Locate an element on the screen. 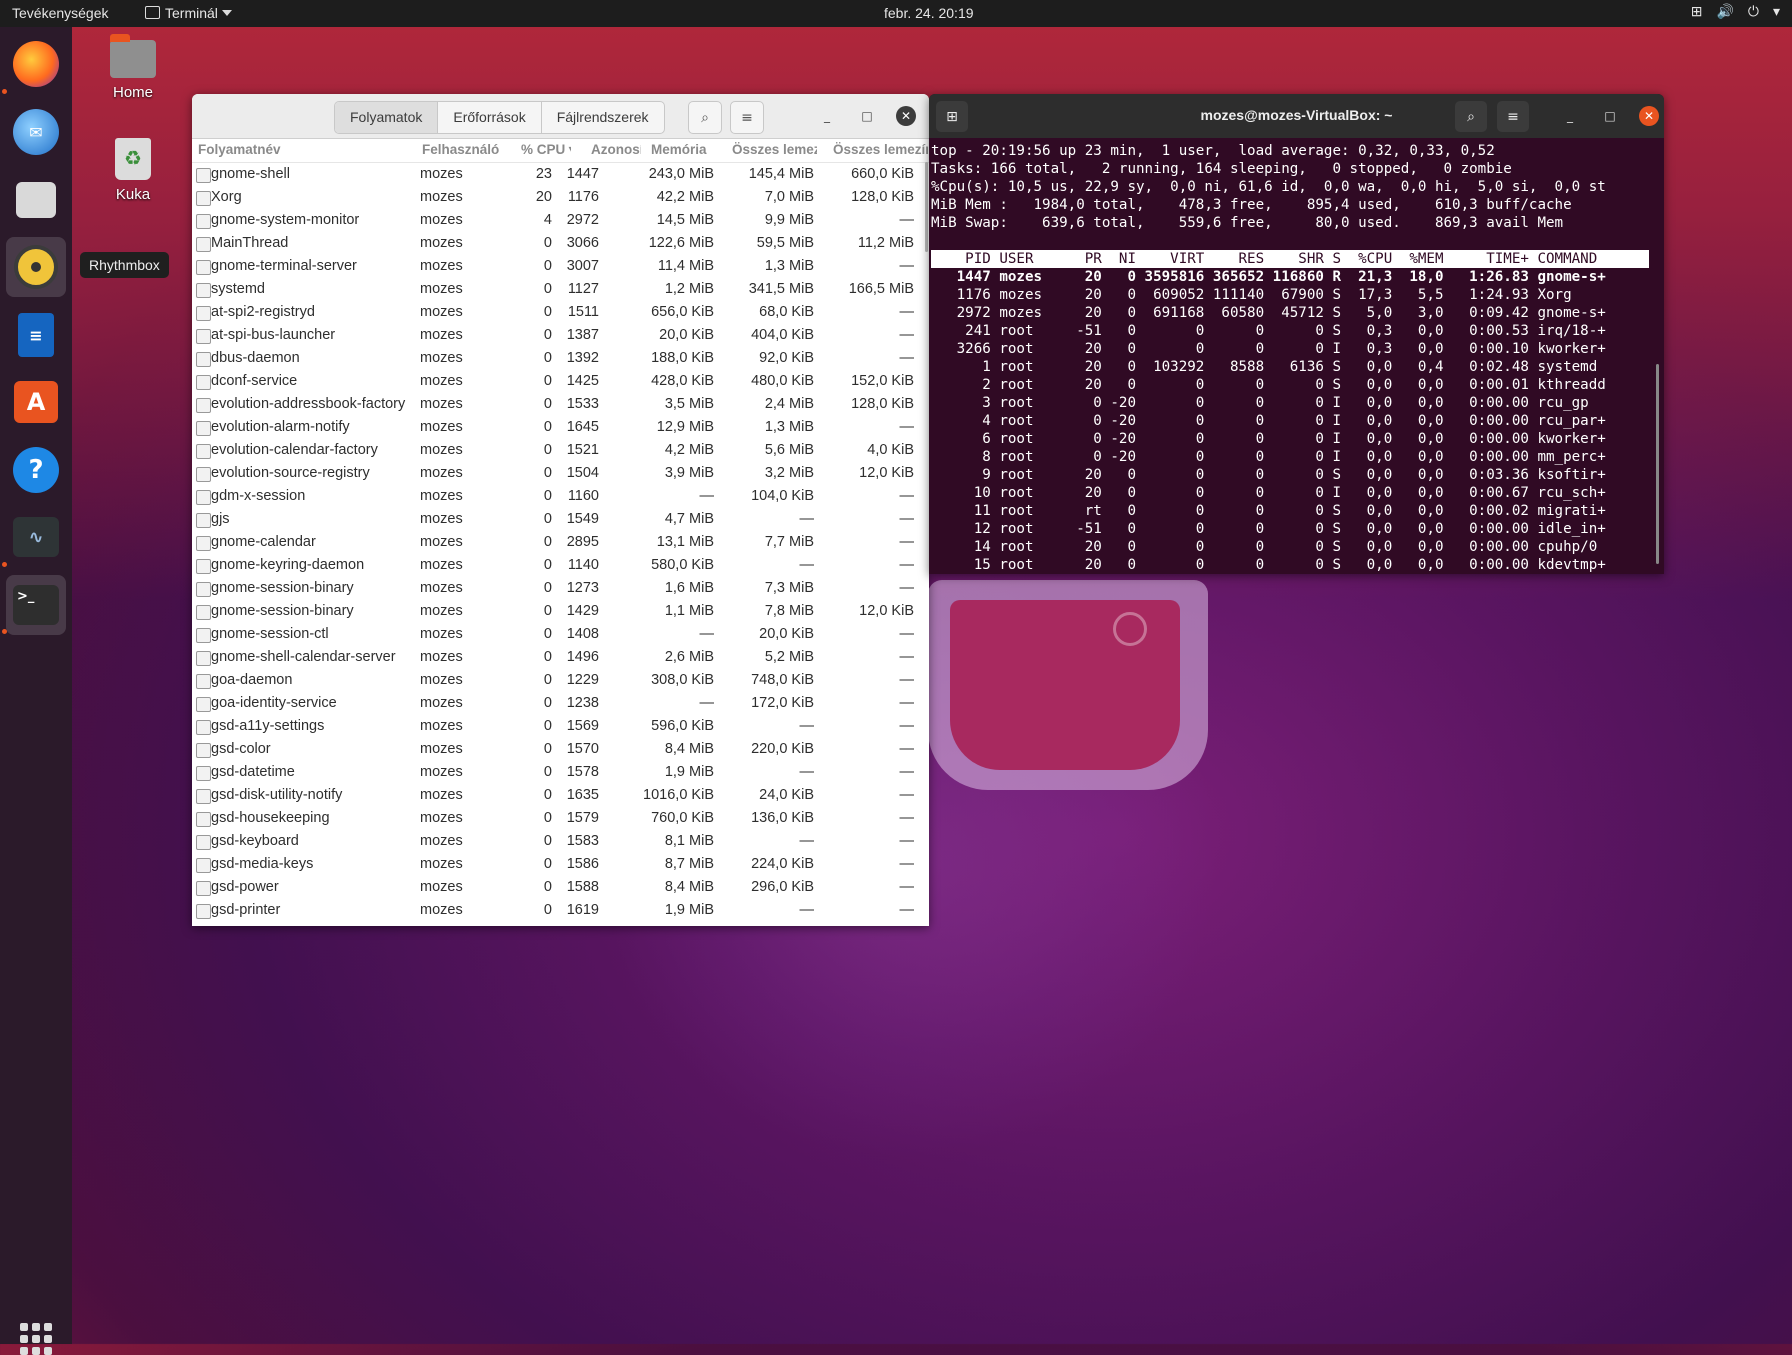 This screenshot has height=1355, width=1792. software-icon: A is located at coordinates (36, 402).